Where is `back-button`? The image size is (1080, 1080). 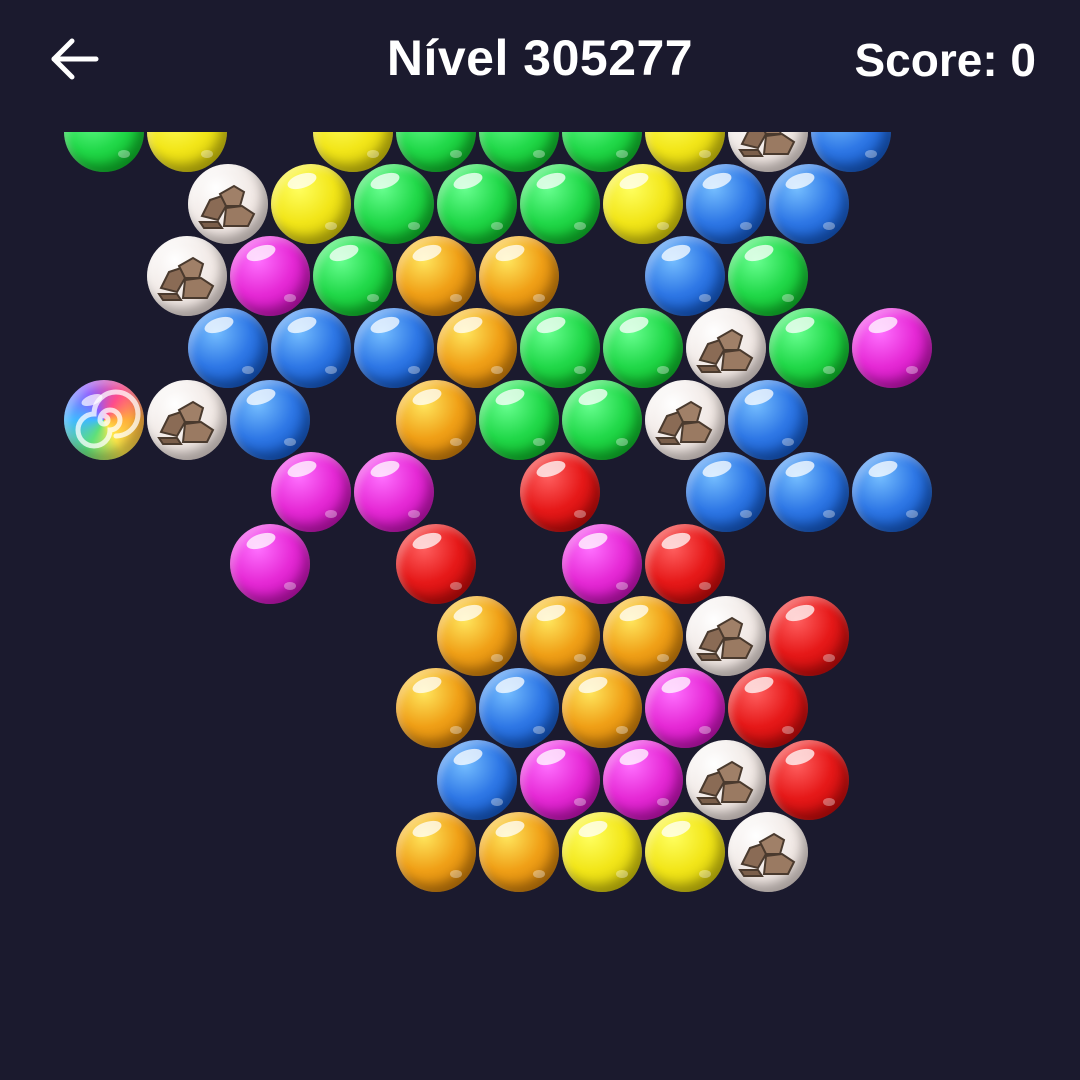
back-button is located at coordinates (75, 59).